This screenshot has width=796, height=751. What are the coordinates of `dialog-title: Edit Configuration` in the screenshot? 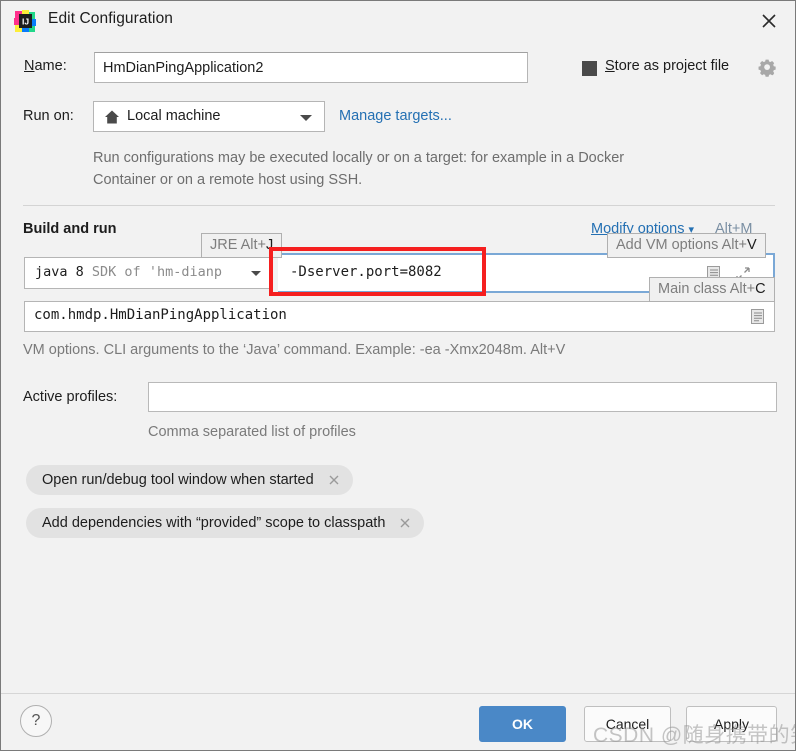 It's located at (111, 18).